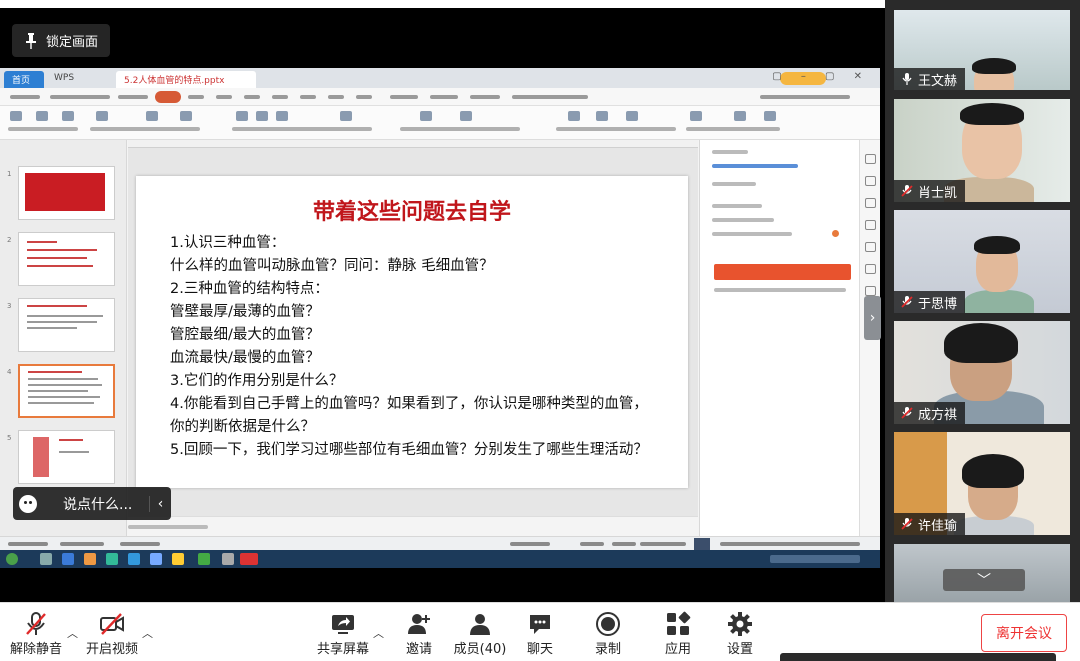 The width and height of the screenshot is (1080, 661). Describe the element at coordinates (112, 633) in the screenshot. I see `start-video-button: 开启视频` at that location.